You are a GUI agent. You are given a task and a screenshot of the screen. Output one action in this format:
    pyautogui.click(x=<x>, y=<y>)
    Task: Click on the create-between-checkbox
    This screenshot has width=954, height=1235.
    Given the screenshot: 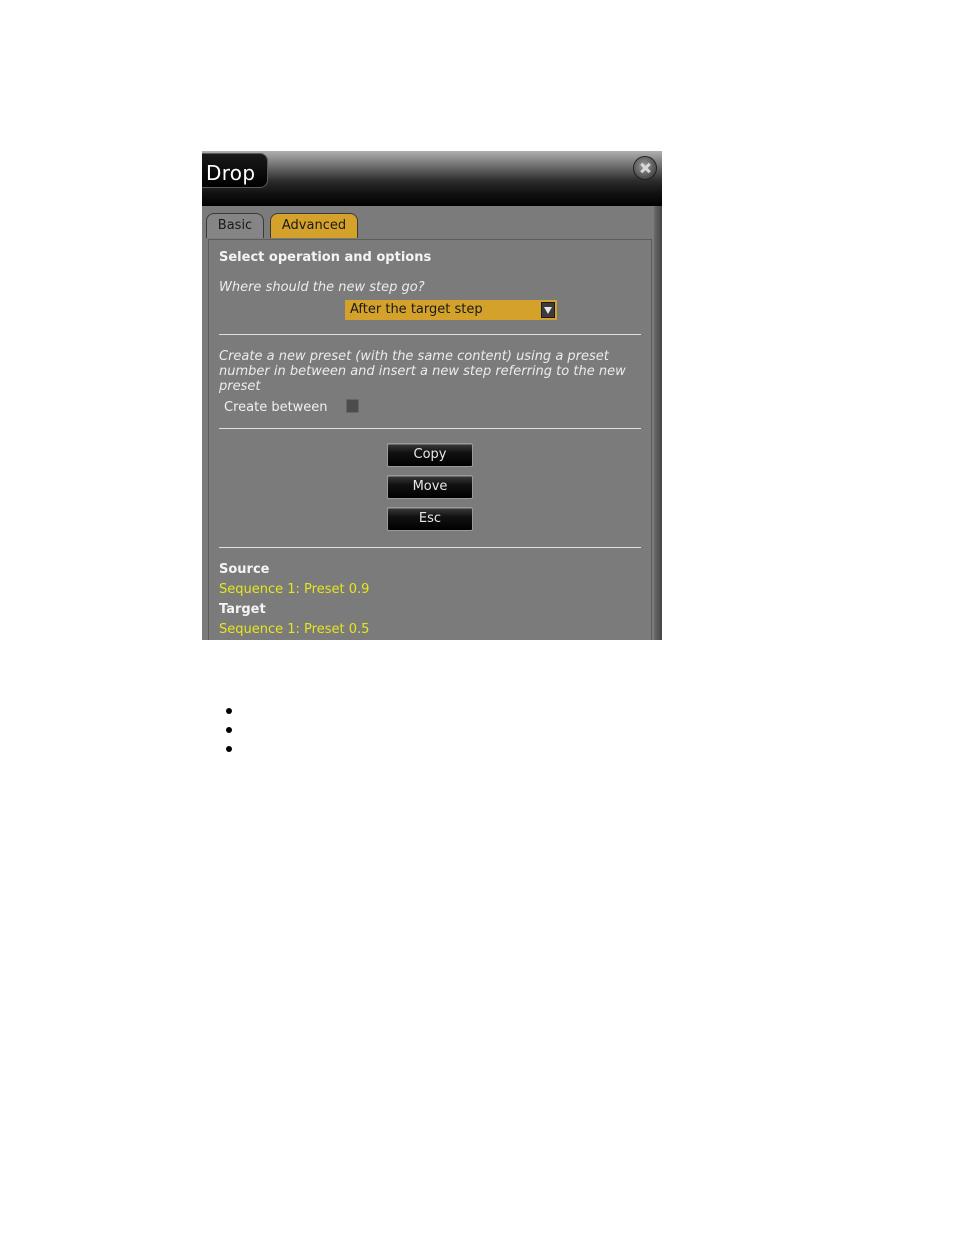 What is the action you would take?
    pyautogui.click(x=352, y=406)
    